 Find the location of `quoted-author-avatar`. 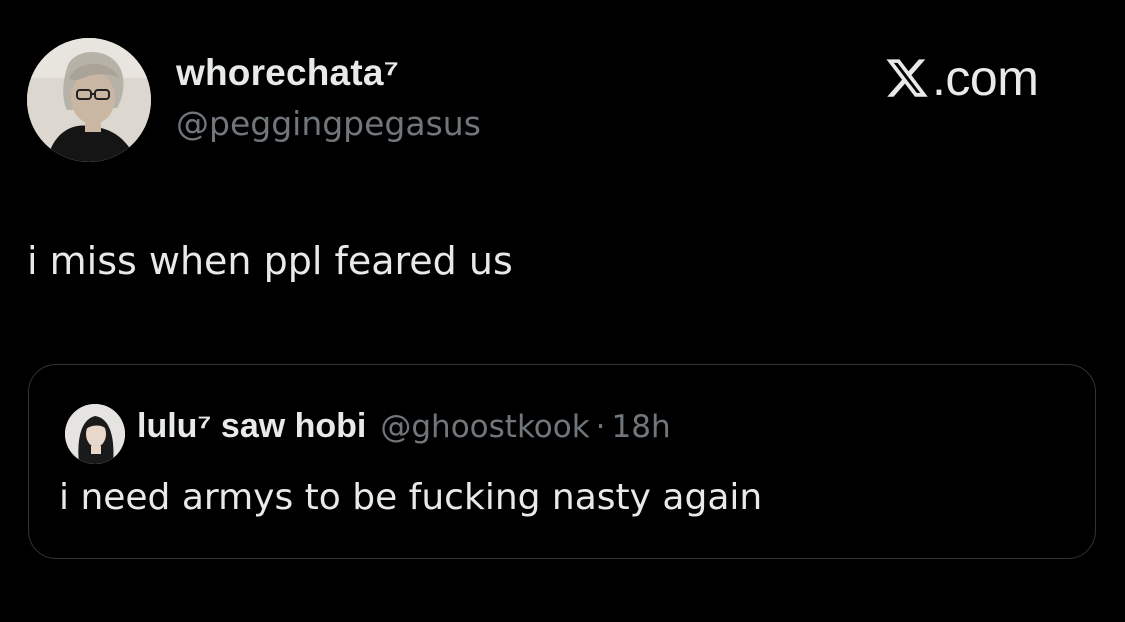

quoted-author-avatar is located at coordinates (95, 434).